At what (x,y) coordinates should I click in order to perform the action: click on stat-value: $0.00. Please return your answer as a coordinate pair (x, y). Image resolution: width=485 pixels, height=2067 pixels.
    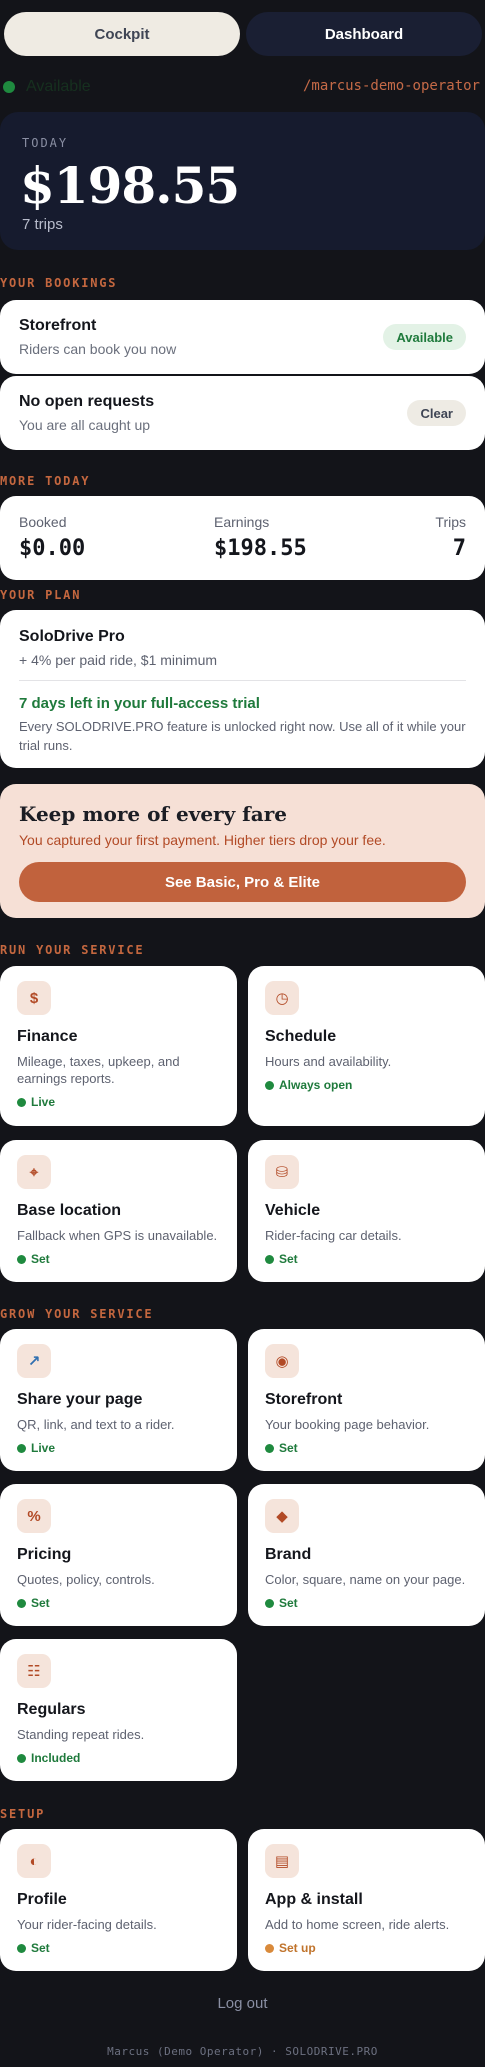
    Looking at the image, I should click on (52, 548).